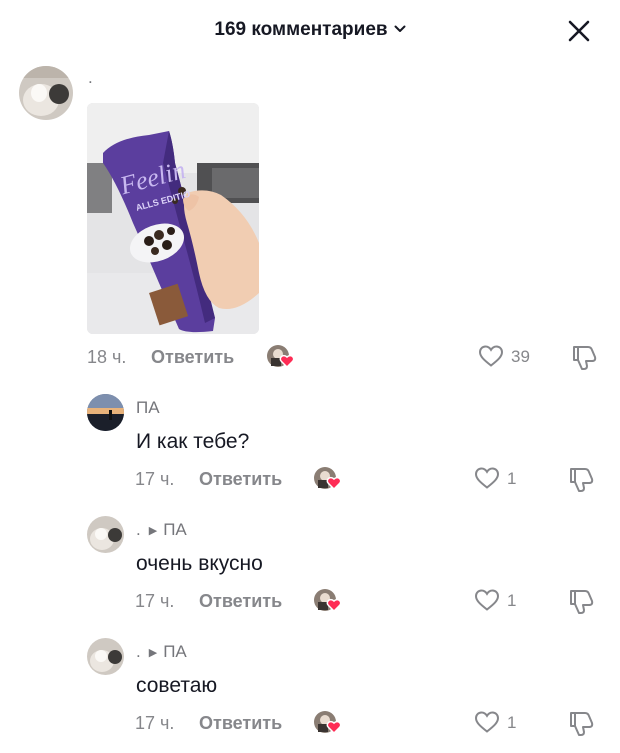 The image size is (620, 753). Describe the element at coordinates (199, 563) in the screenshot. I see `comment-text: очень вкусно` at that location.